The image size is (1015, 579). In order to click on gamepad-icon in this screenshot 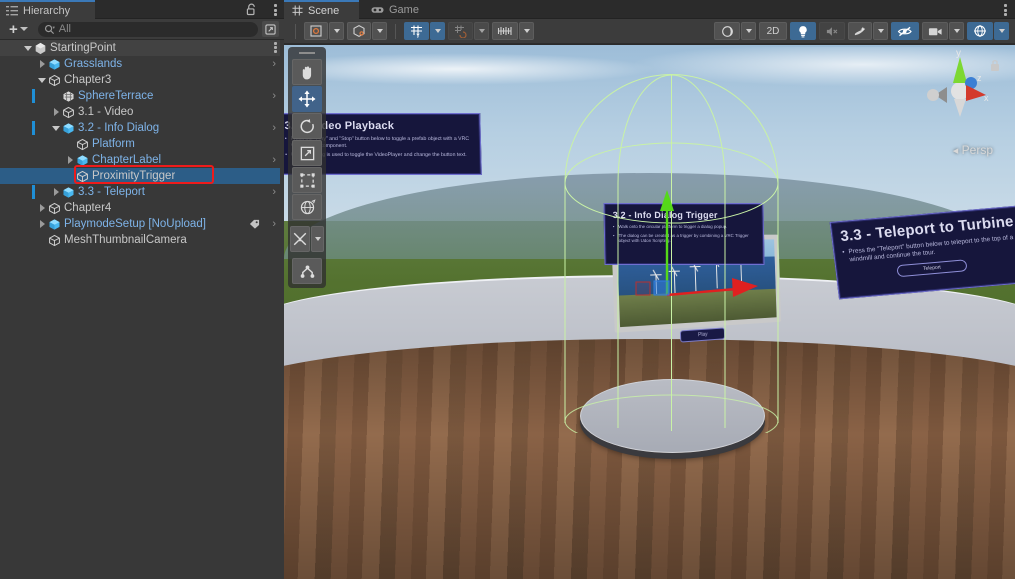, I will do `click(377, 9)`.